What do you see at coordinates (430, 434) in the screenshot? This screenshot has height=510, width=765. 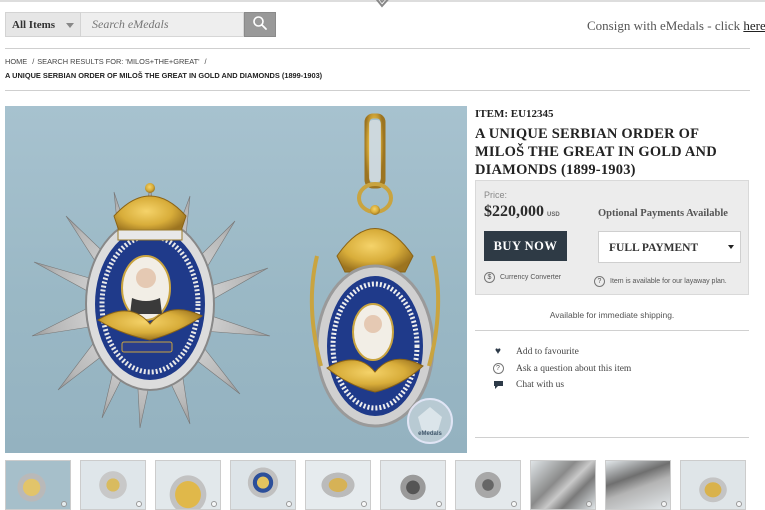 I see `svg-text: eMedals` at bounding box center [430, 434].